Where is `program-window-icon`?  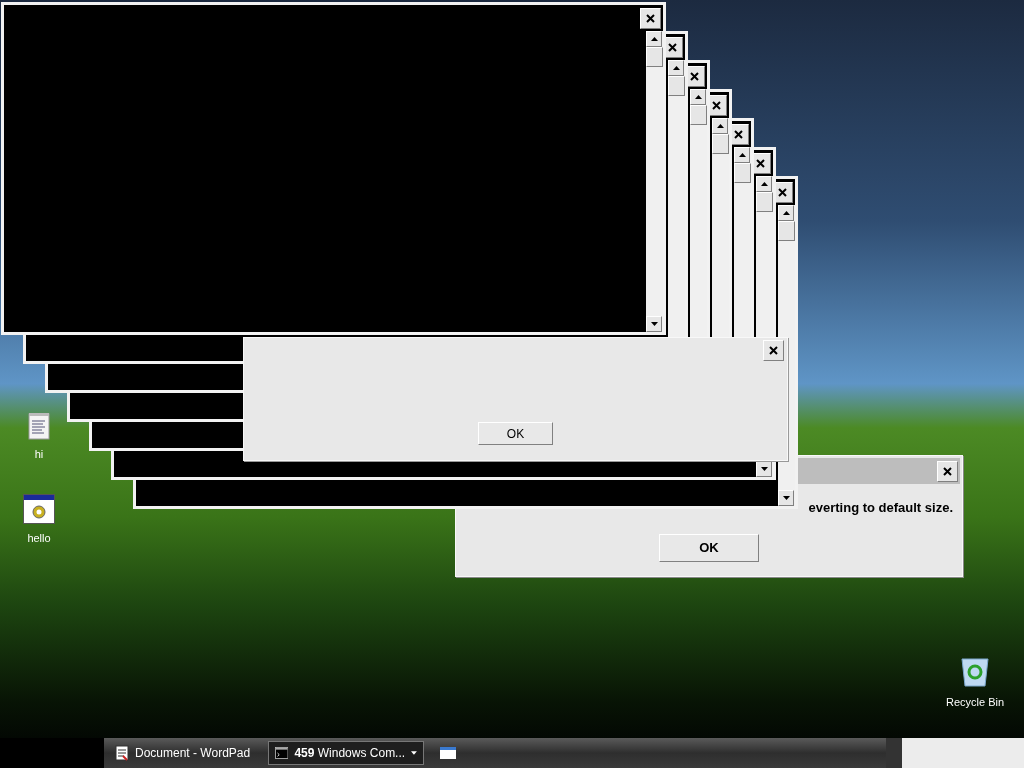 program-window-icon is located at coordinates (39, 509).